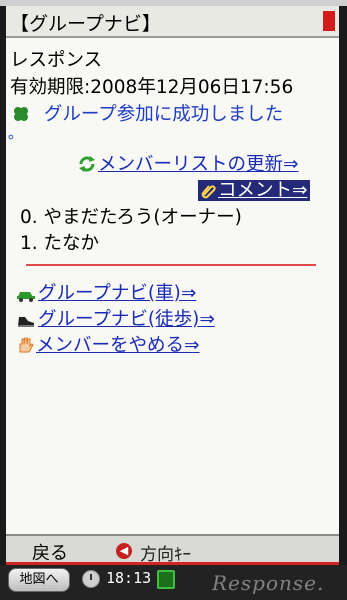 This screenshot has width=347, height=600. What do you see at coordinates (163, 114) in the screenshot?
I see `success-text: グループ参加に成功しました` at bounding box center [163, 114].